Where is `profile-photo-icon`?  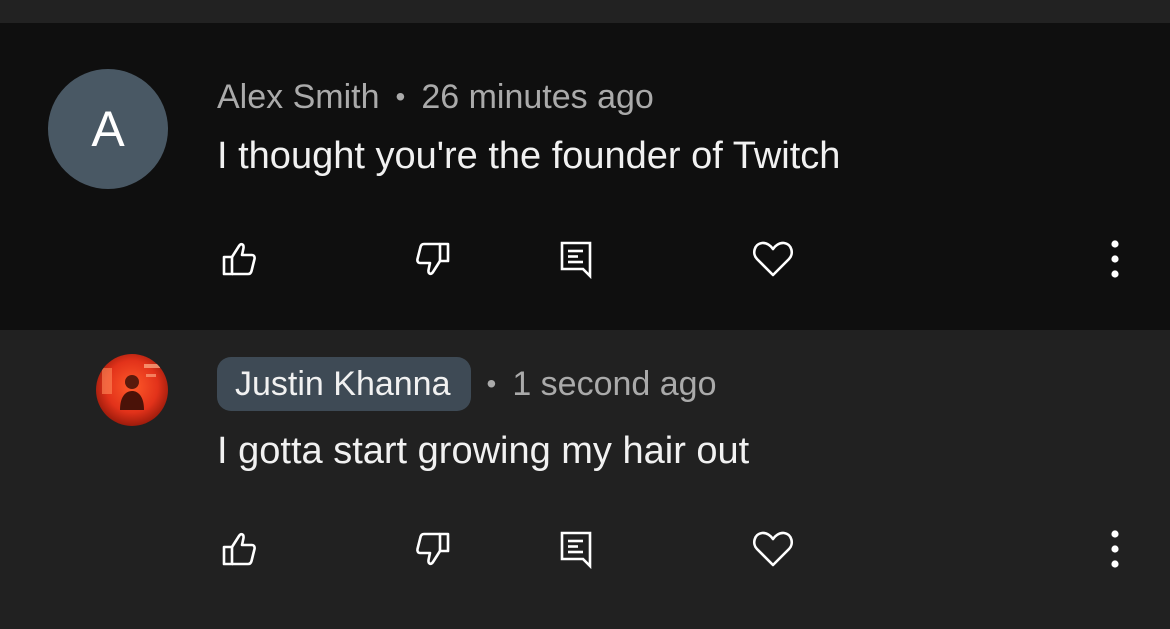 profile-photo-icon is located at coordinates (132, 390).